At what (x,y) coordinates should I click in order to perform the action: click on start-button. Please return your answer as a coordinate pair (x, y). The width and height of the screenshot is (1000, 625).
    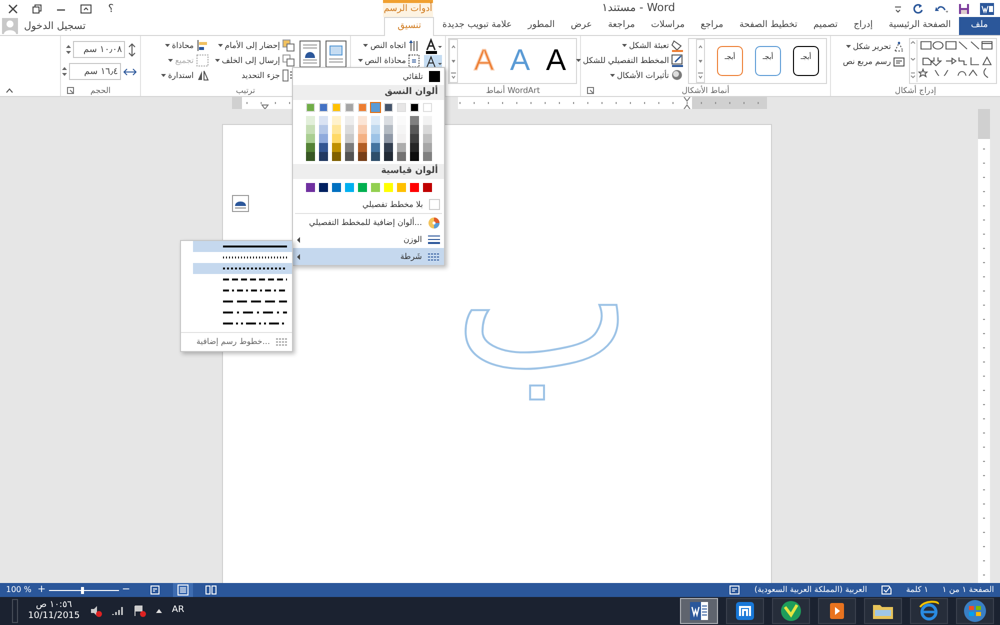
    Looking at the image, I should click on (975, 611).